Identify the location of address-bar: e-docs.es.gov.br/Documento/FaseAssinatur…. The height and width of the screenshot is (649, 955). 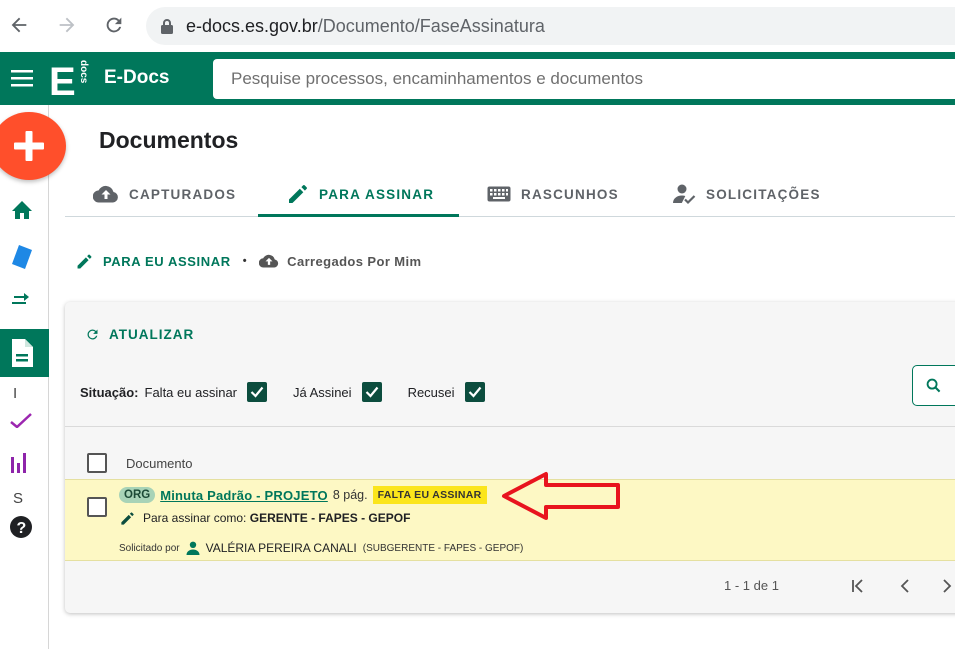
(550, 26).